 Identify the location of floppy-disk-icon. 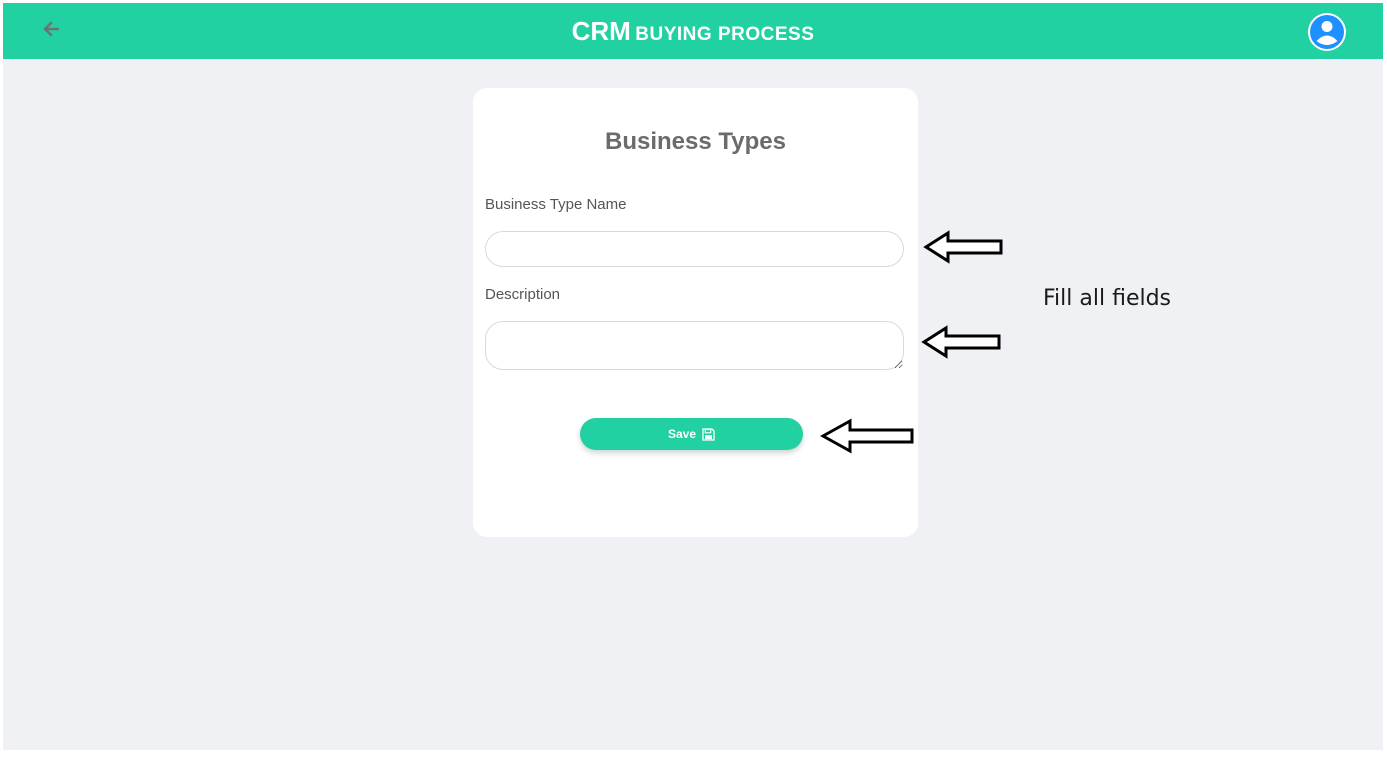
(708, 434).